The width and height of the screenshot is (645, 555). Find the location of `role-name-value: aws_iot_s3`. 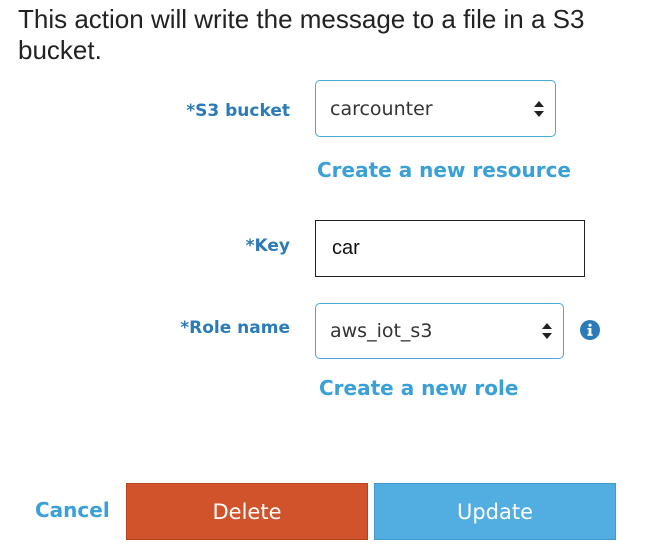

role-name-value: aws_iot_s3 is located at coordinates (381, 331).